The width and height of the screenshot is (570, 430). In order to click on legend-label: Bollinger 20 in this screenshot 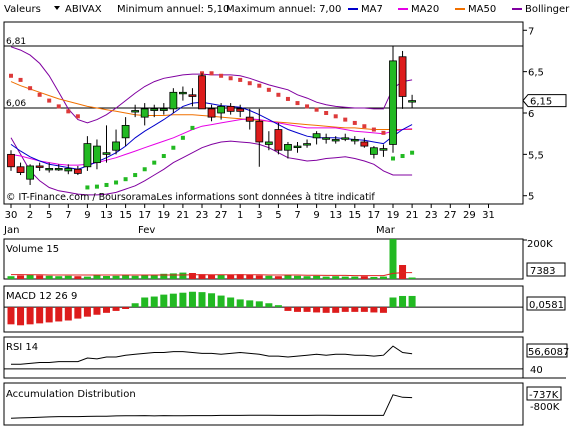, I will do `click(547, 9)`.